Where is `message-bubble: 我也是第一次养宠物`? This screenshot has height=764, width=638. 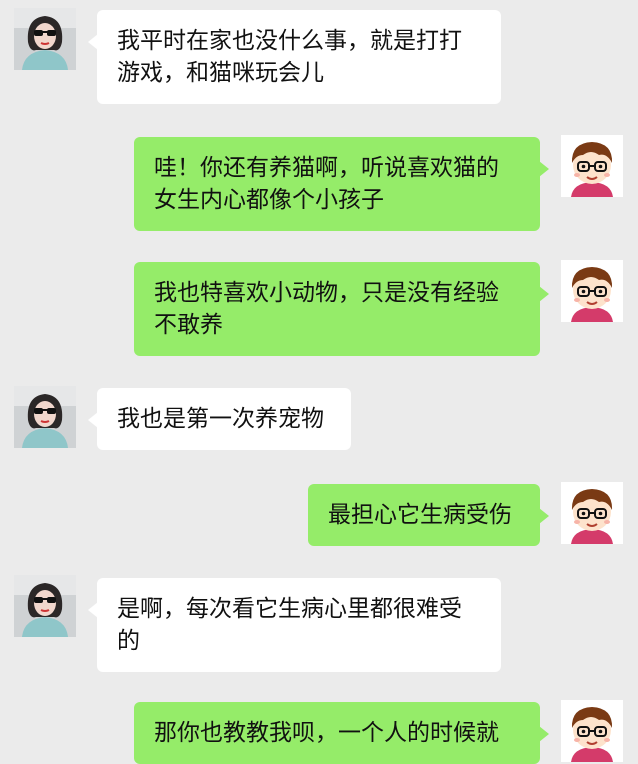
message-bubble: 我也是第一次养宠物 is located at coordinates (219, 419).